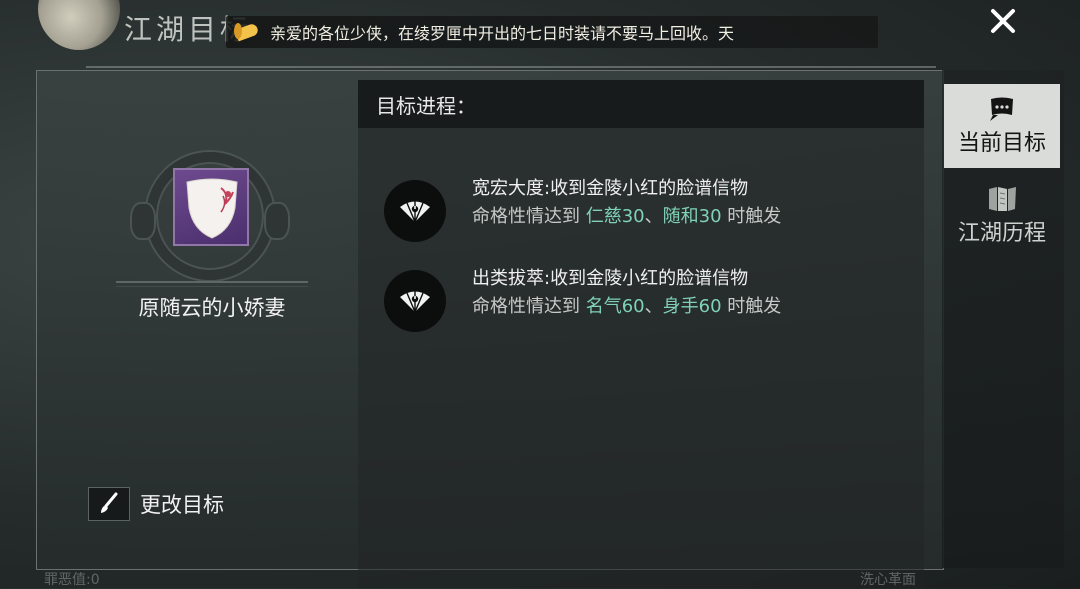  I want to click on goal-title: 出类拔萃:收到金陵小红的脸谱信物, so click(610, 278).